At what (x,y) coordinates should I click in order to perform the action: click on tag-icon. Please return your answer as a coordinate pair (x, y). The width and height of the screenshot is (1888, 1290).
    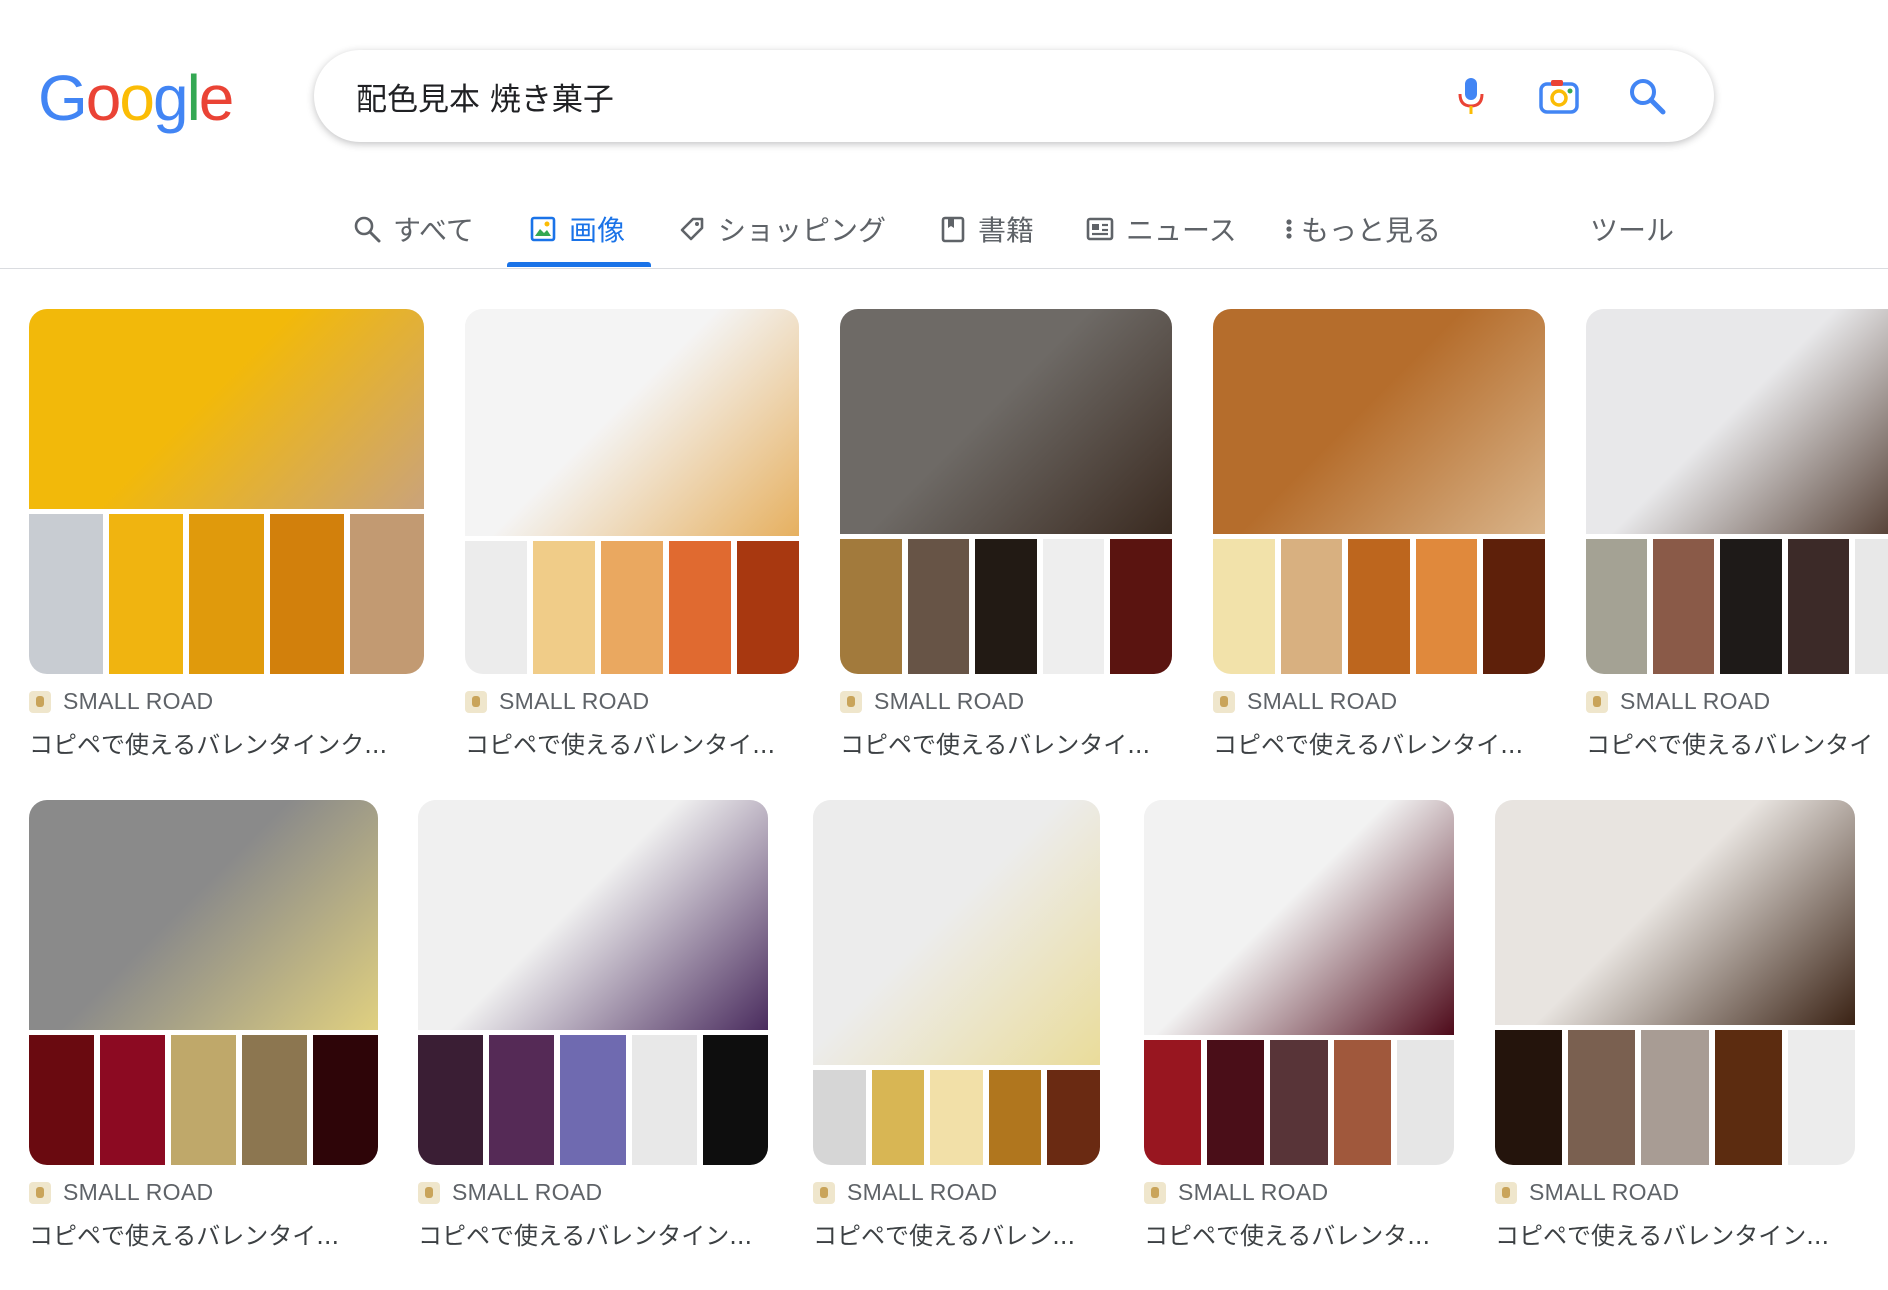
    Looking at the image, I should click on (692, 229).